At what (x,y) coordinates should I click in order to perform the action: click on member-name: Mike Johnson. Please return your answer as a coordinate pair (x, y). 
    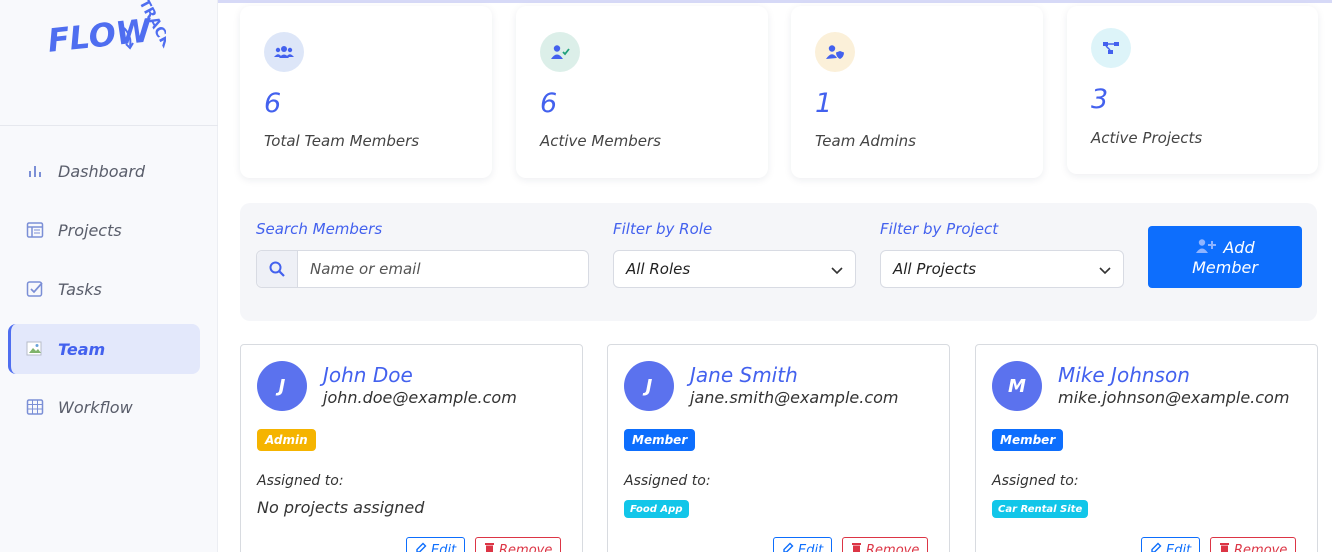
    Looking at the image, I should click on (1124, 375).